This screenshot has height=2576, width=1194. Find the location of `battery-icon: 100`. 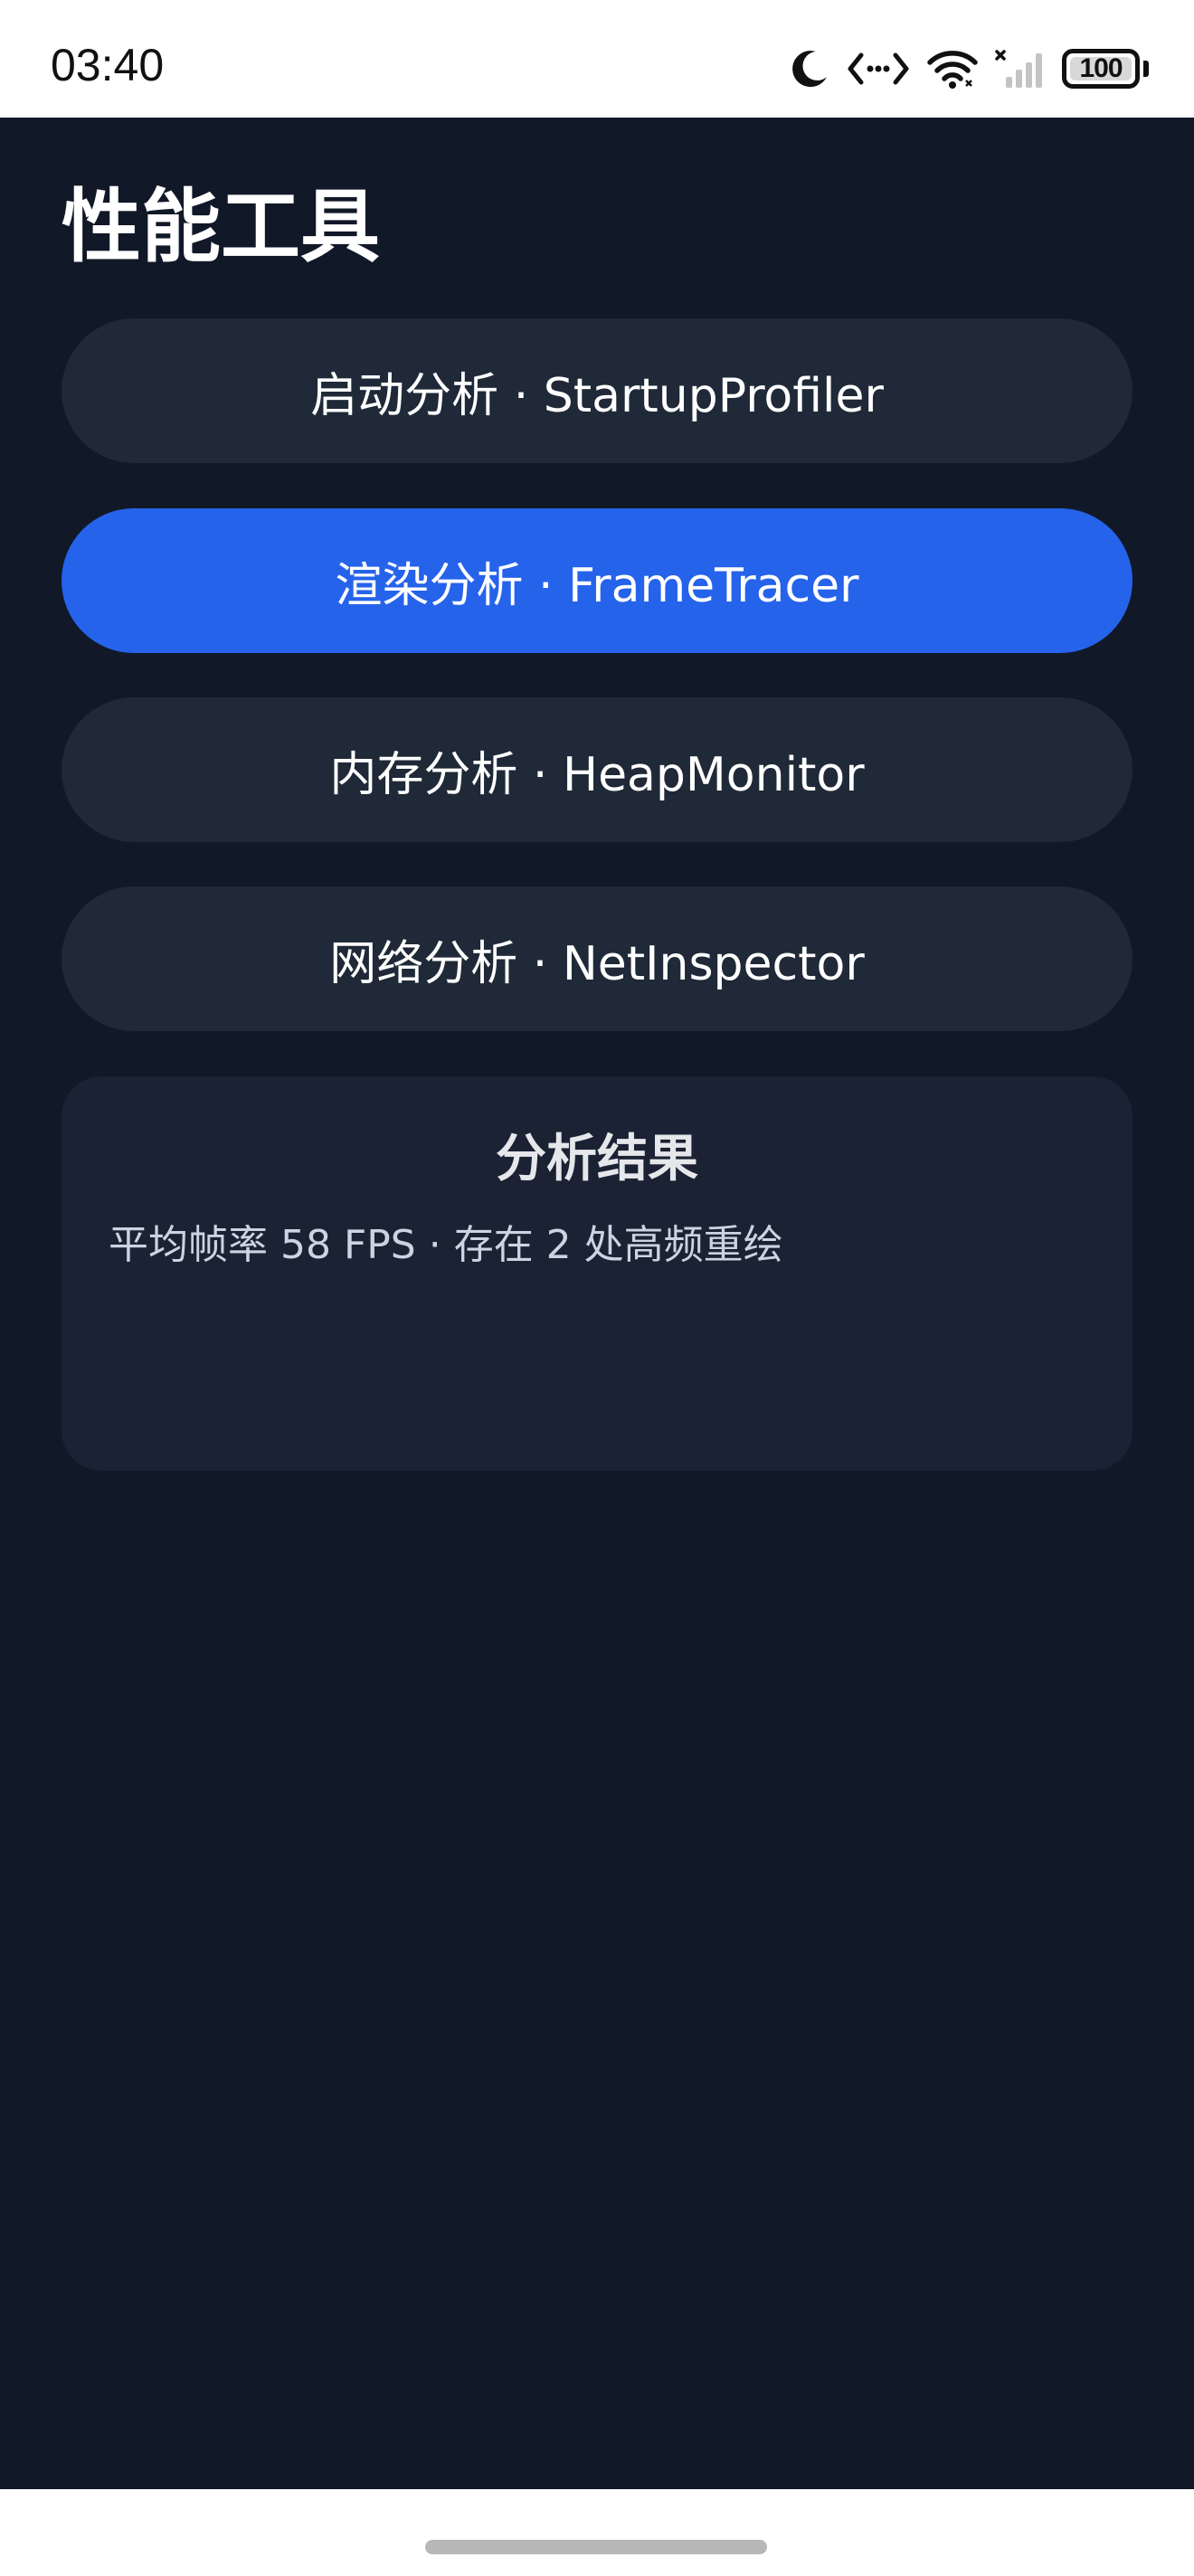

battery-icon: 100 is located at coordinates (1101, 69).